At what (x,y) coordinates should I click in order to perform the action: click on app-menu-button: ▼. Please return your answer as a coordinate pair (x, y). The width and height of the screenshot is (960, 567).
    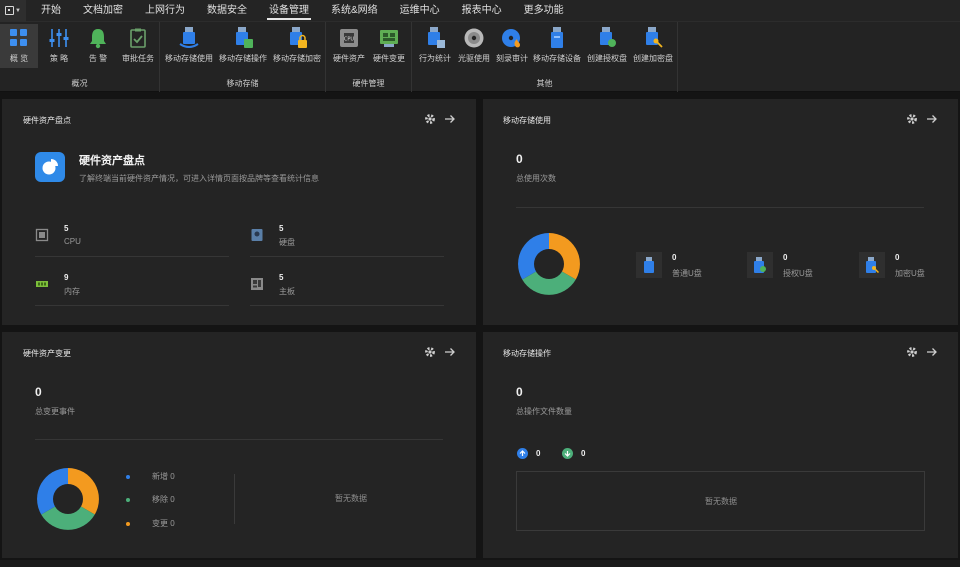
    Looking at the image, I should click on (13, 11).